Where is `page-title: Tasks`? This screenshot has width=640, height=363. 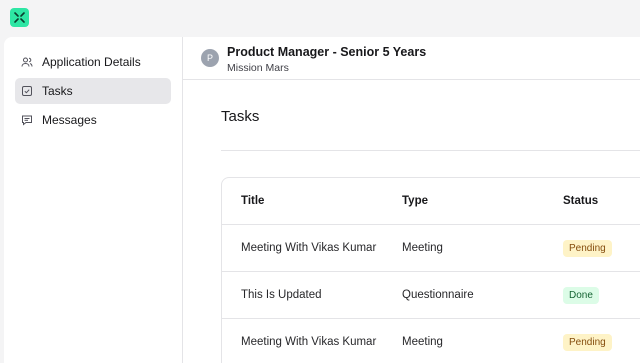 page-title: Tasks is located at coordinates (240, 116).